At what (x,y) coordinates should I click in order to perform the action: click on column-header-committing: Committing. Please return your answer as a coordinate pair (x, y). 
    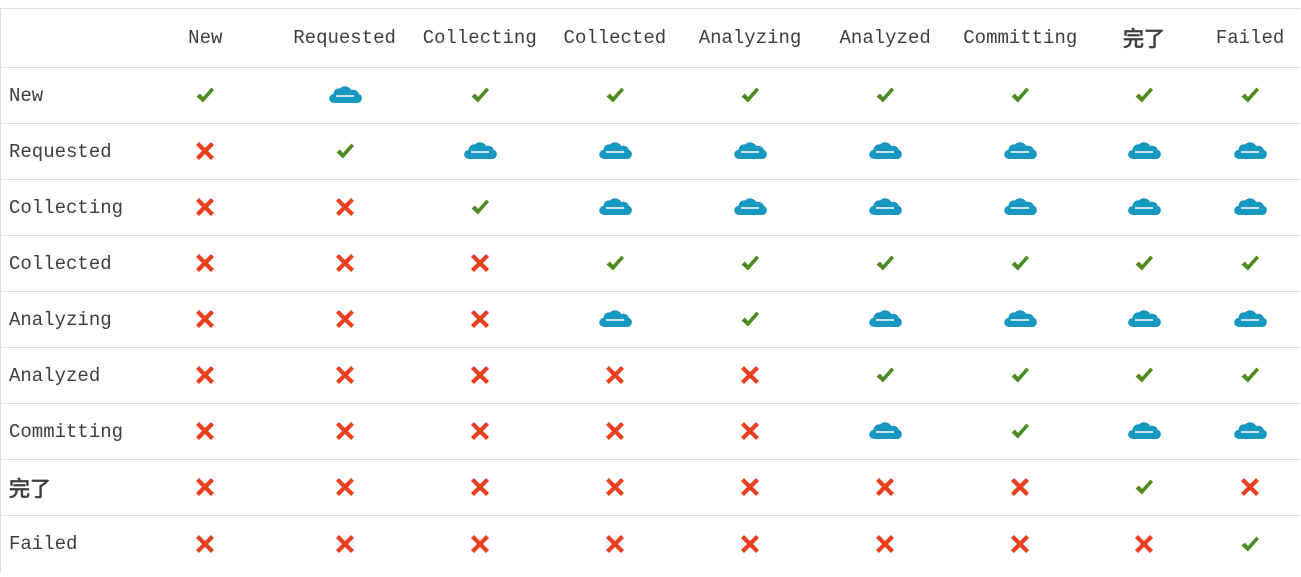
    Looking at the image, I should click on (1020, 38).